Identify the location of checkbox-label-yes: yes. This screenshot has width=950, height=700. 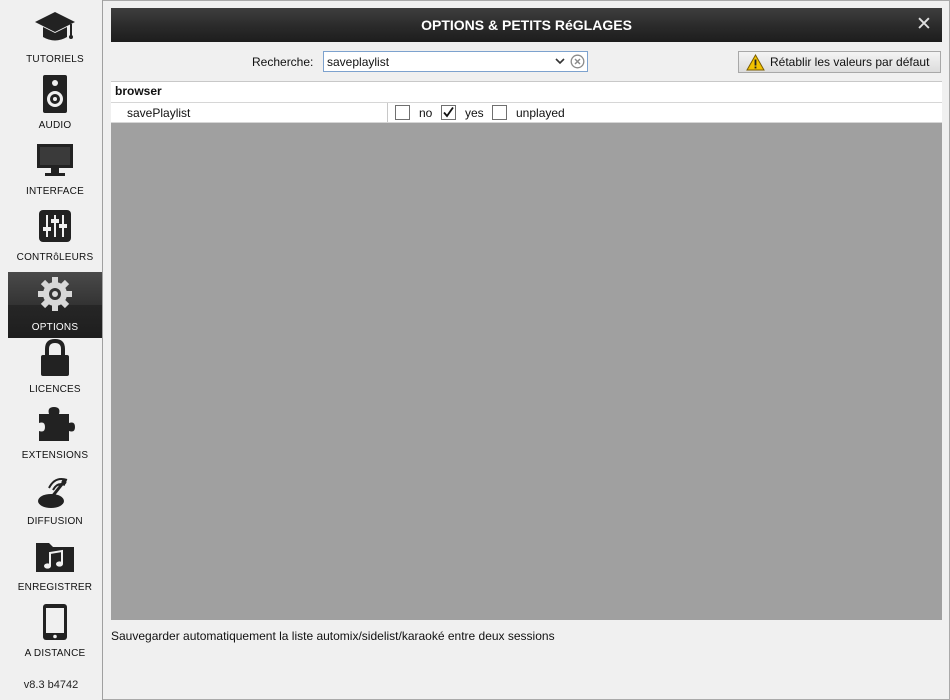
(474, 113).